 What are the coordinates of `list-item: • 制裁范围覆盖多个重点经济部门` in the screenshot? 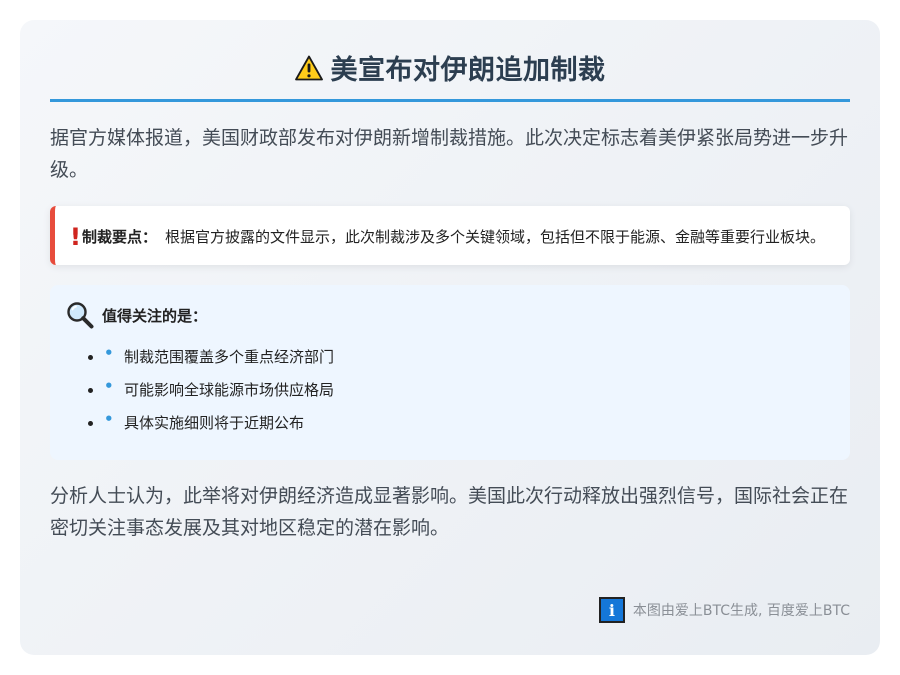 It's located at (467, 357).